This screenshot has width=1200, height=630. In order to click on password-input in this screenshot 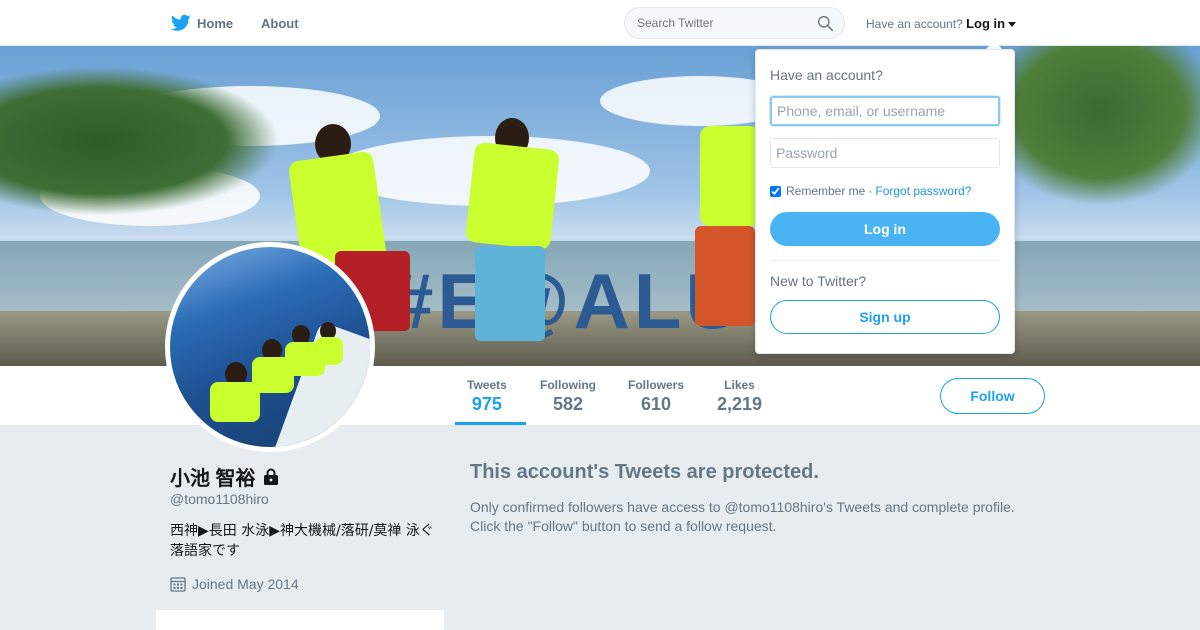, I will do `click(885, 153)`.